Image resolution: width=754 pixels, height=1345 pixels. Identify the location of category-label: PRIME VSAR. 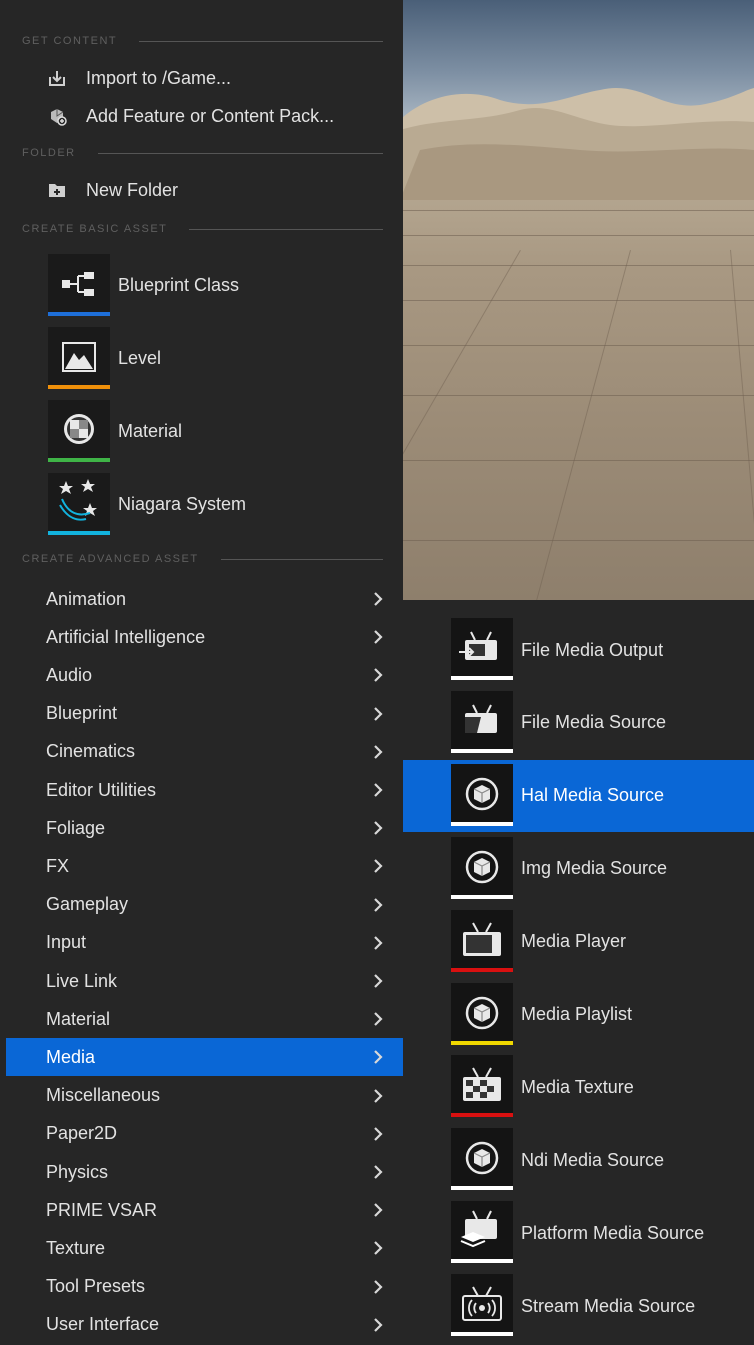
(102, 1209).